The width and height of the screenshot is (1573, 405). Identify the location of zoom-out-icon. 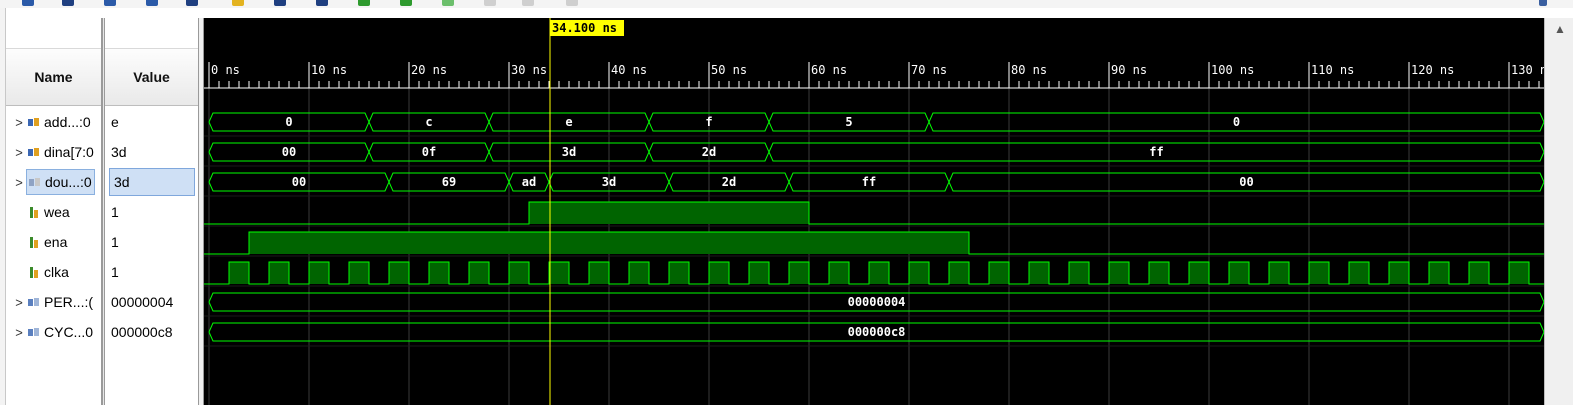
(110, 3).